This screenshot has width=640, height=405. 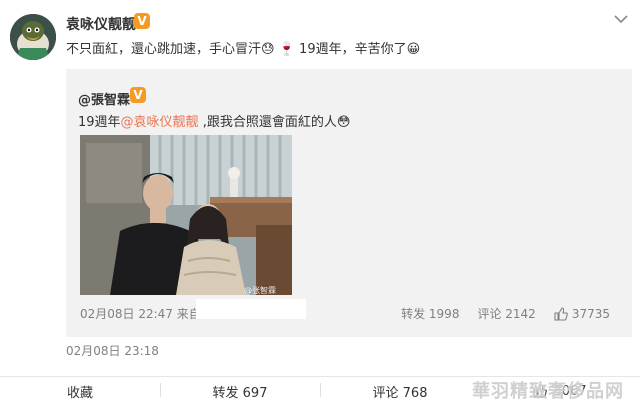 I want to click on repost-photo, so click(x=186, y=215).